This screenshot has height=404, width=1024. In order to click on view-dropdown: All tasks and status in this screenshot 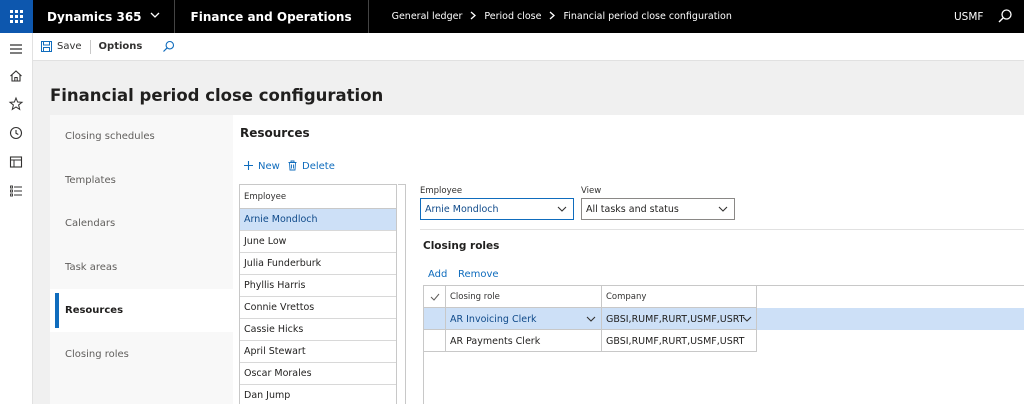, I will do `click(658, 209)`.